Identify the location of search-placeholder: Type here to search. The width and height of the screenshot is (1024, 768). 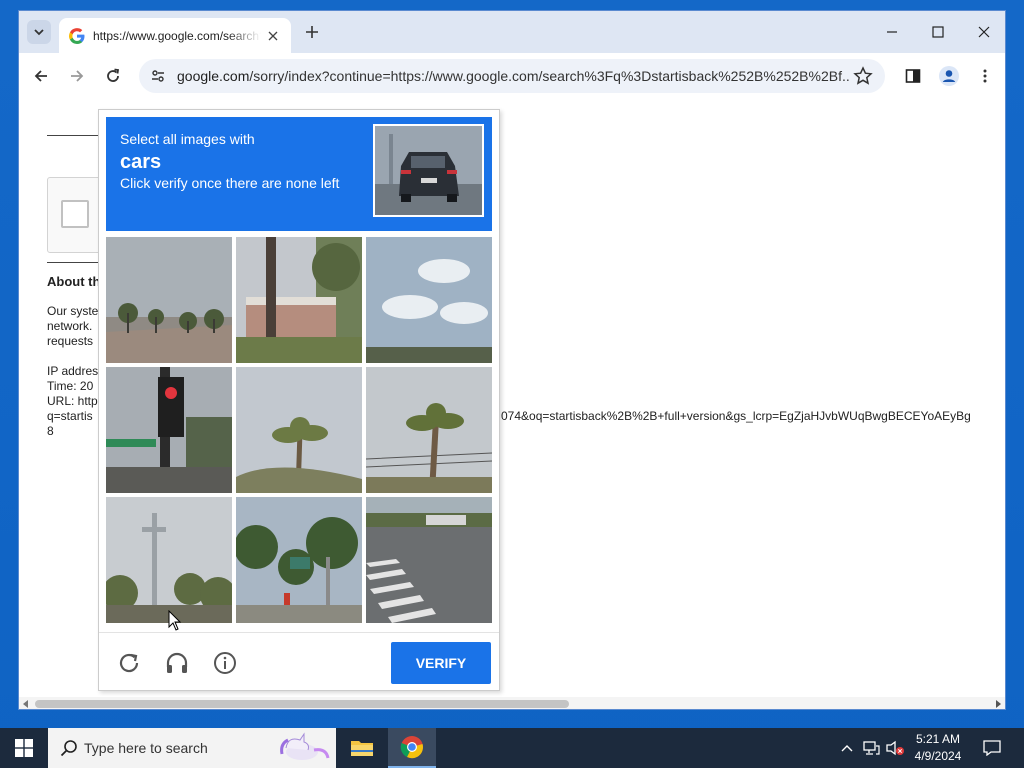
(146, 748).